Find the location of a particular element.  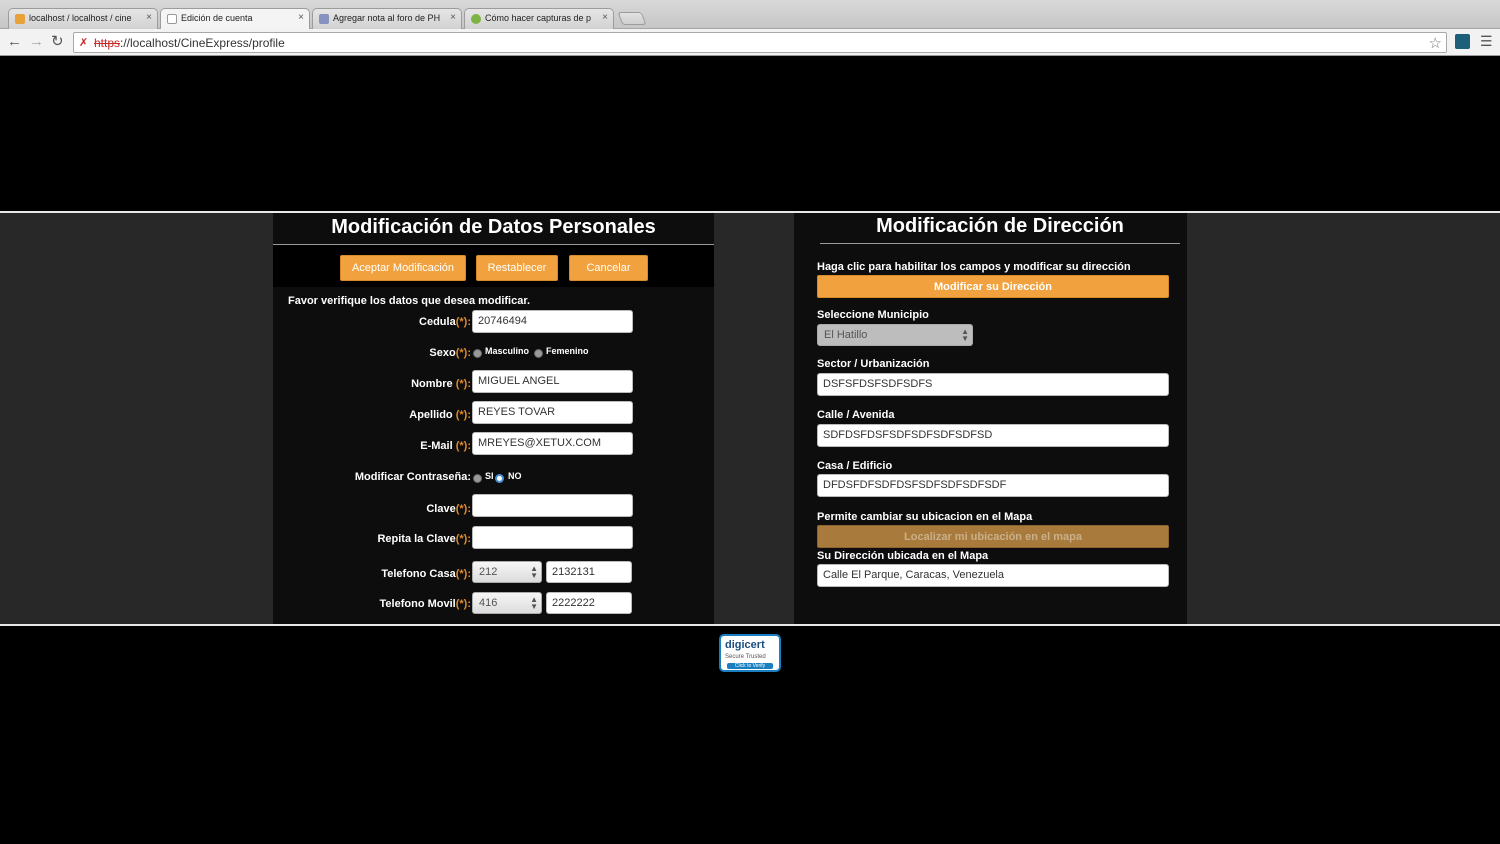

tel-casa-number-input: 2132131 is located at coordinates (589, 572).